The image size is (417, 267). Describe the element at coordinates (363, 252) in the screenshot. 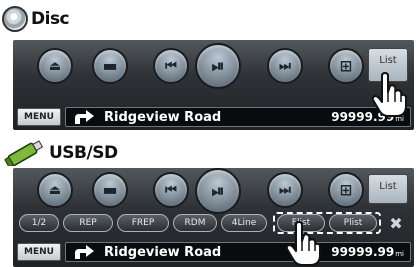

I see `distance-value: 99999.99` at that location.